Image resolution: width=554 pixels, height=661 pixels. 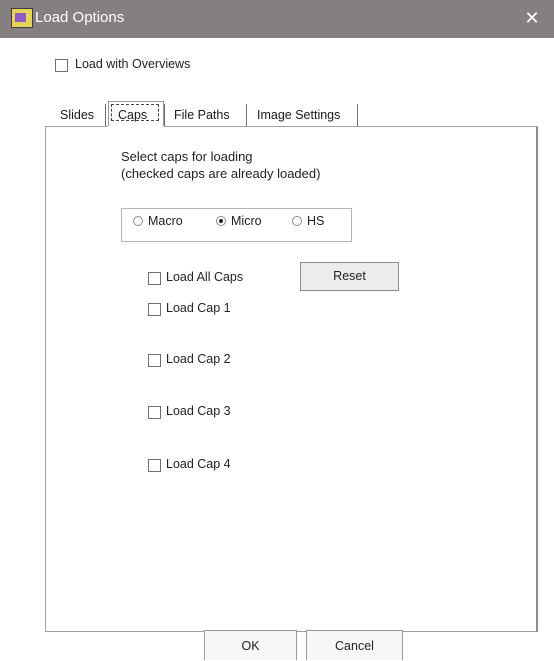 What do you see at coordinates (198, 411) in the screenshot?
I see `load-cap-3-label: Load Cap 3` at bounding box center [198, 411].